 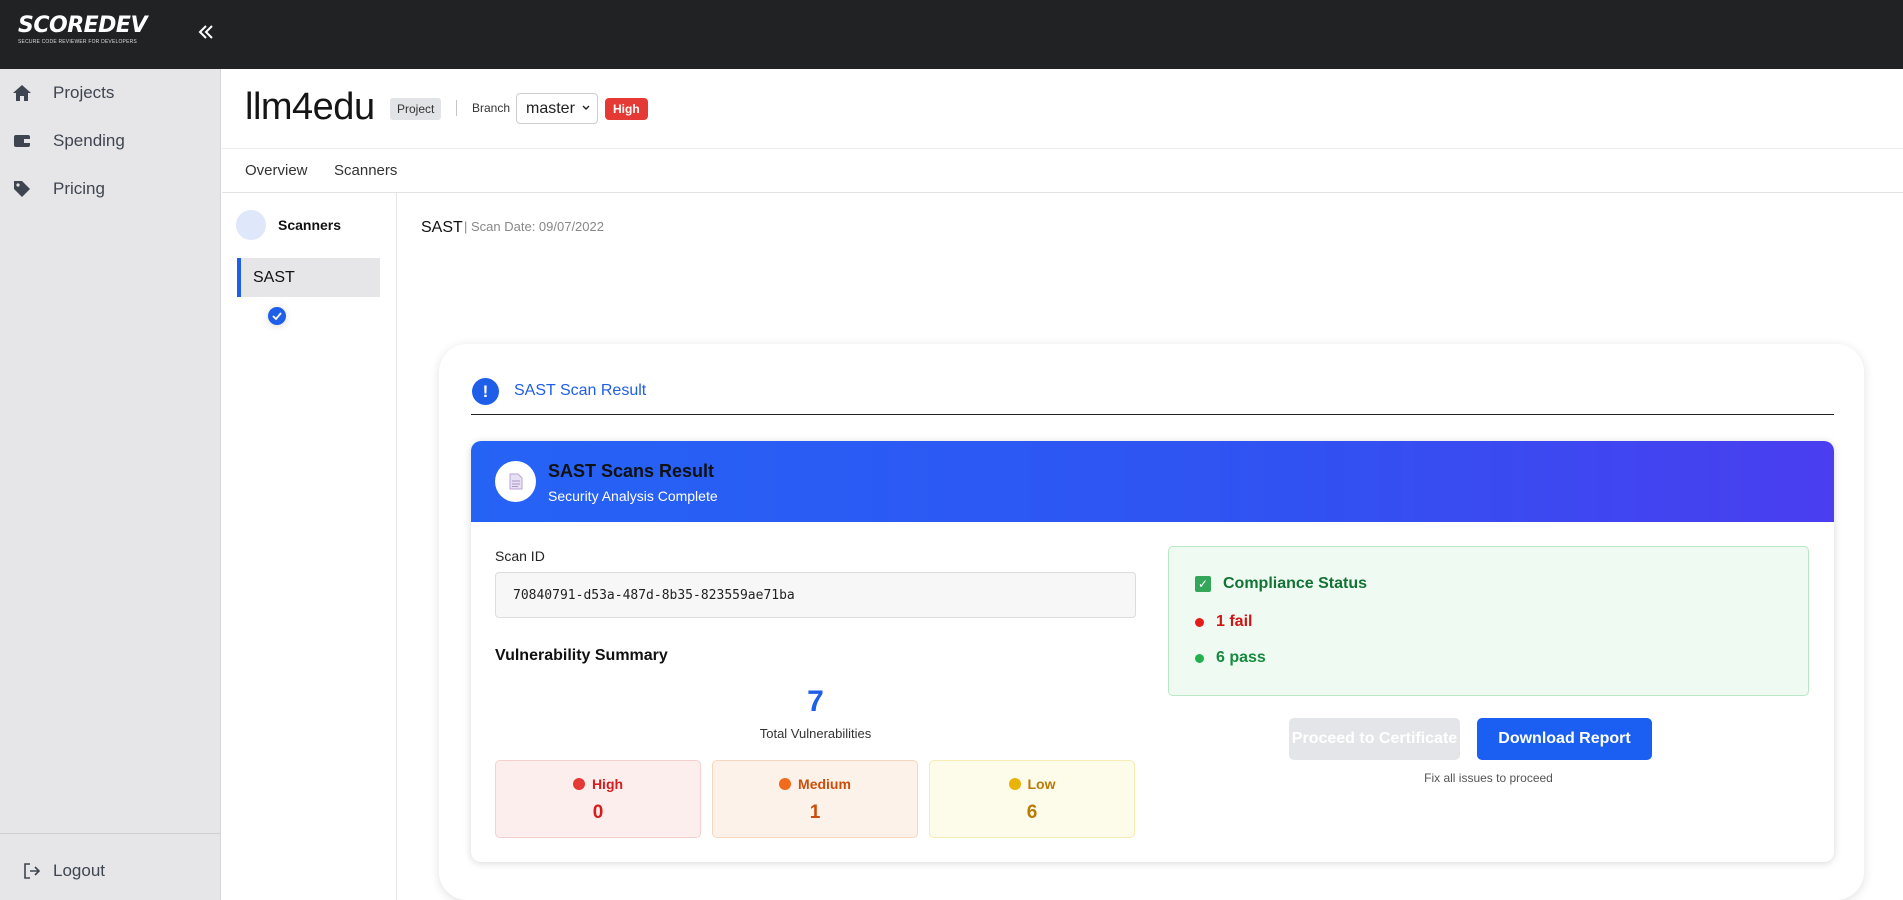 I want to click on logout-label: Logout, so click(x=79, y=870).